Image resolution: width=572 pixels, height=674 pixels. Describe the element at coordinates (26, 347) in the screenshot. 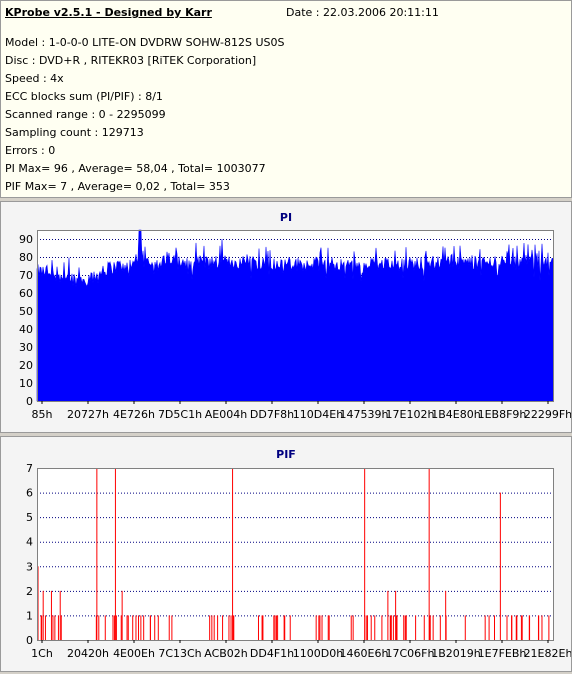

I see `pi-y-tick-label-3: 30` at that location.